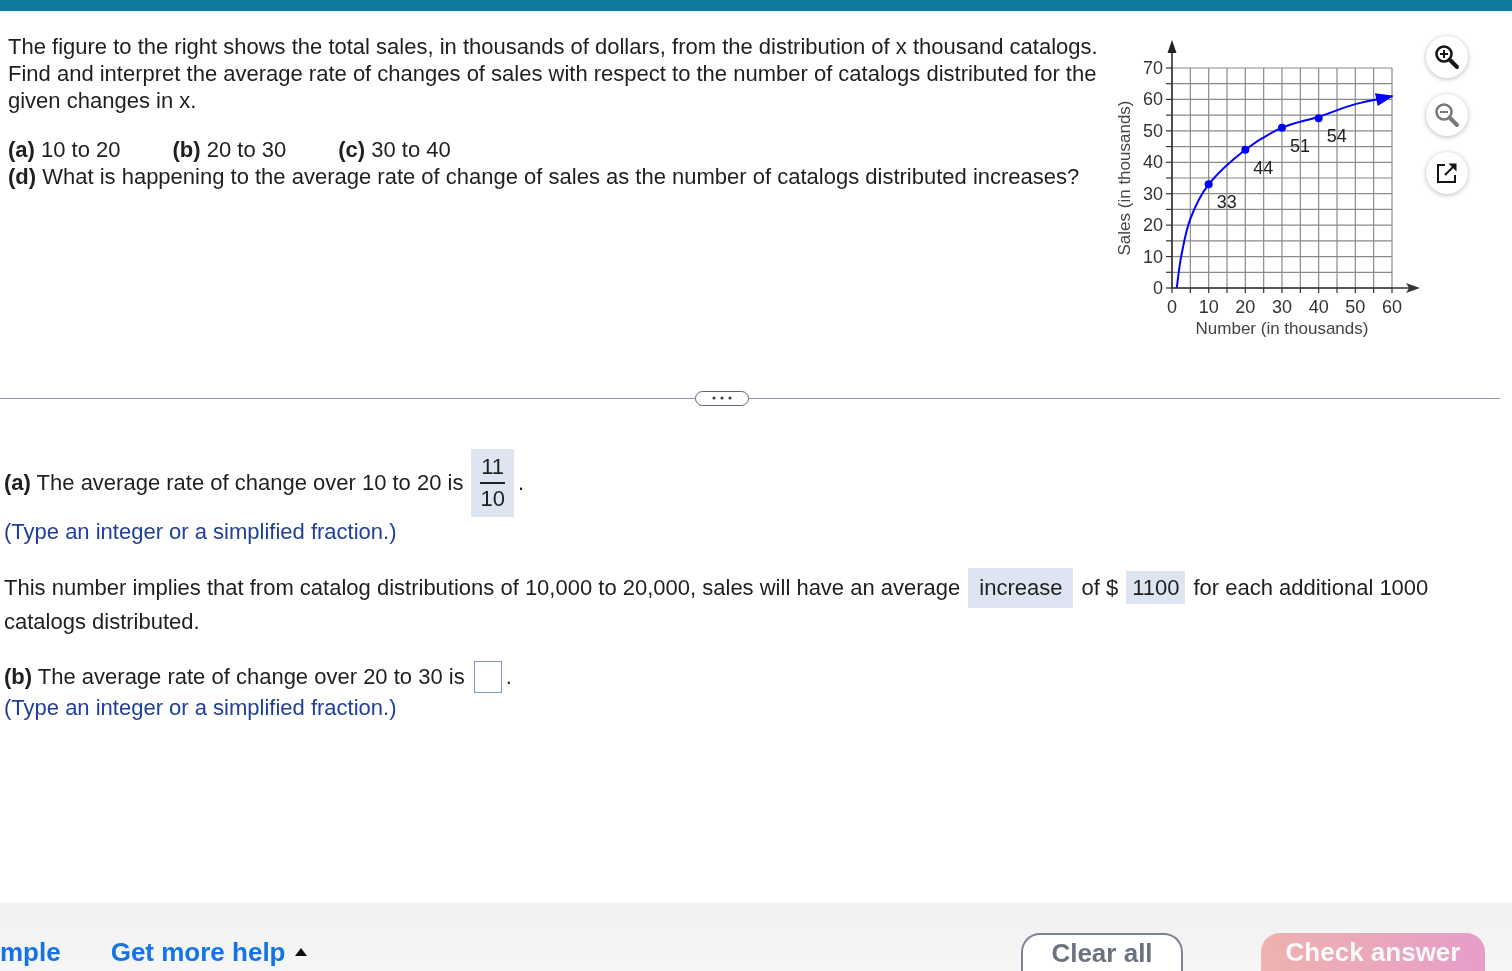 The image size is (1512, 971). I want to click on expand-button, so click(722, 398).